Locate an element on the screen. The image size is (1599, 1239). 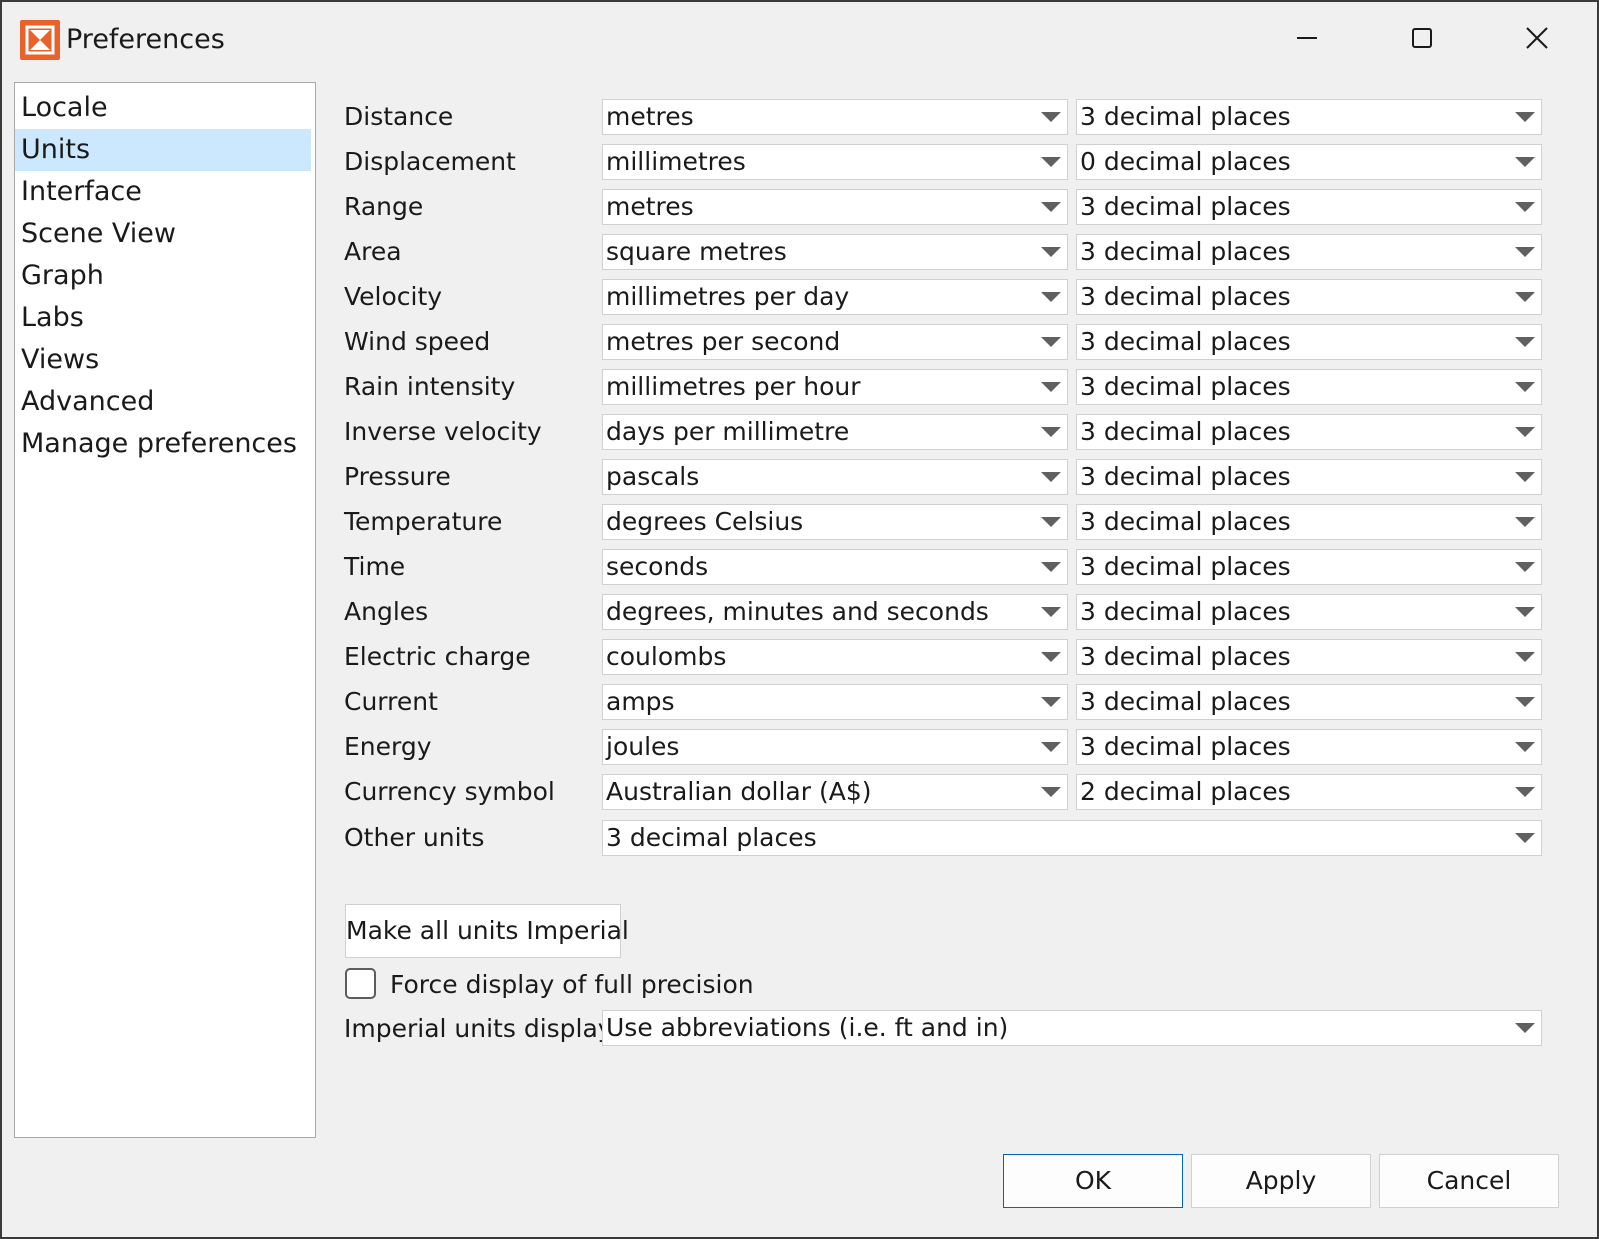
cancel-button: Cancel is located at coordinates (1469, 1181).